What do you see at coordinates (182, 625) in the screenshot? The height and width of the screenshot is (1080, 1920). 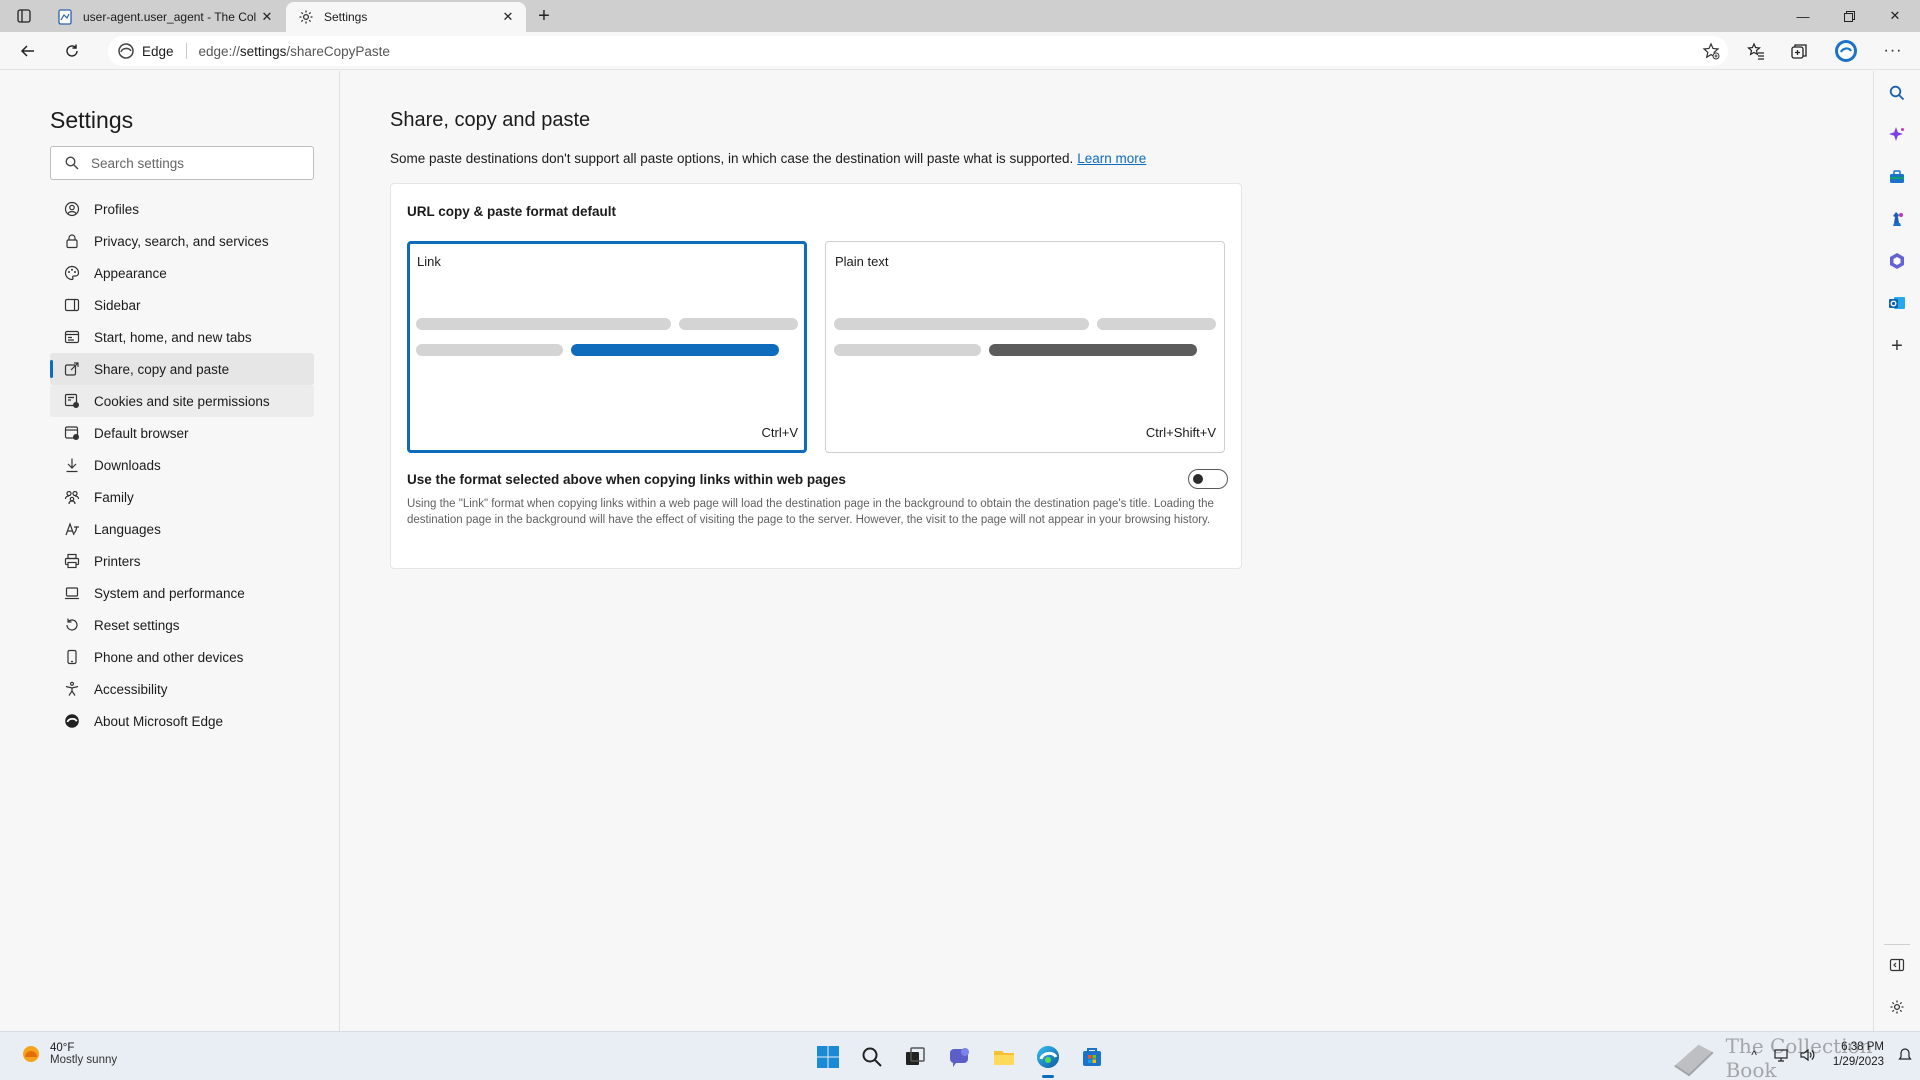 I see `sidebar-item-reset: Reset settings` at bounding box center [182, 625].